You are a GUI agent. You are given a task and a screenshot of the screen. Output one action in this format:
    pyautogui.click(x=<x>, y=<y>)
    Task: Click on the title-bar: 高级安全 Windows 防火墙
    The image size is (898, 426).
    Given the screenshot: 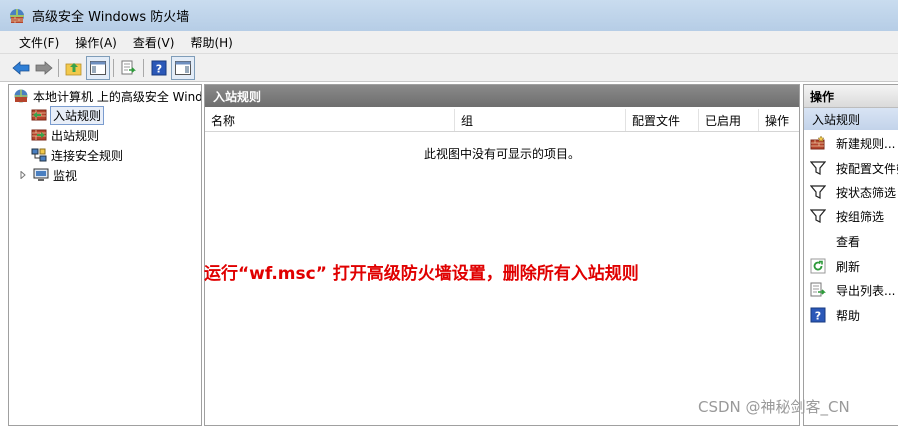 What is the action you would take?
    pyautogui.click(x=449, y=15)
    